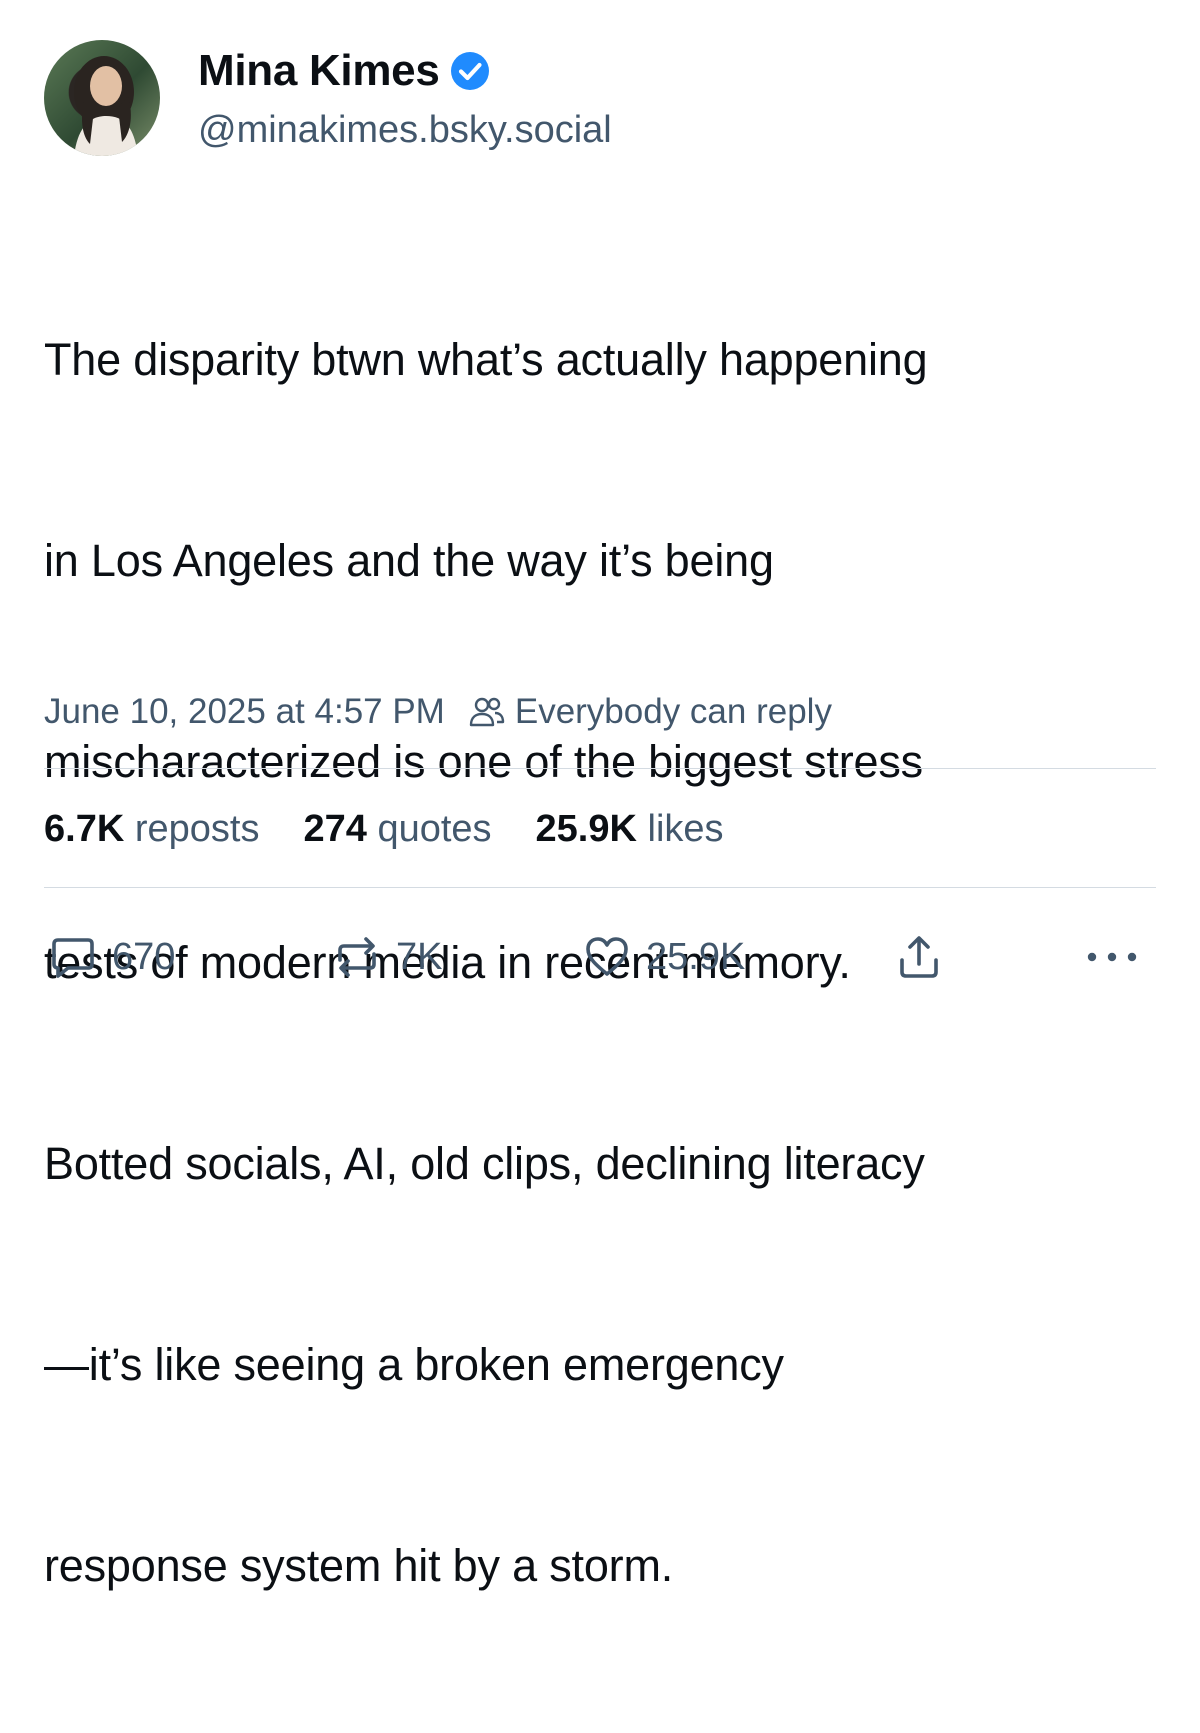  What do you see at coordinates (919, 957) in the screenshot?
I see `share-icon` at bounding box center [919, 957].